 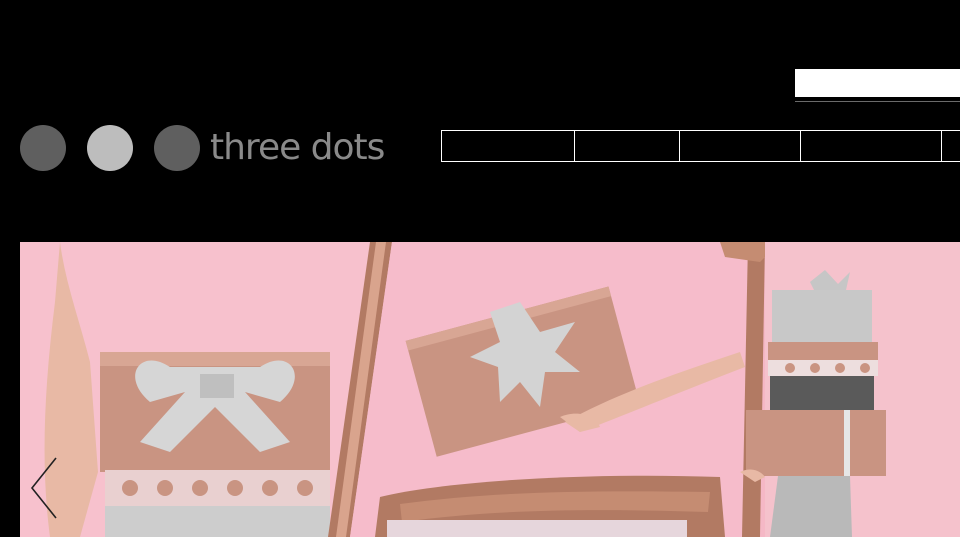 What do you see at coordinates (202, 148) in the screenshot?
I see `site-logo: three dots` at bounding box center [202, 148].